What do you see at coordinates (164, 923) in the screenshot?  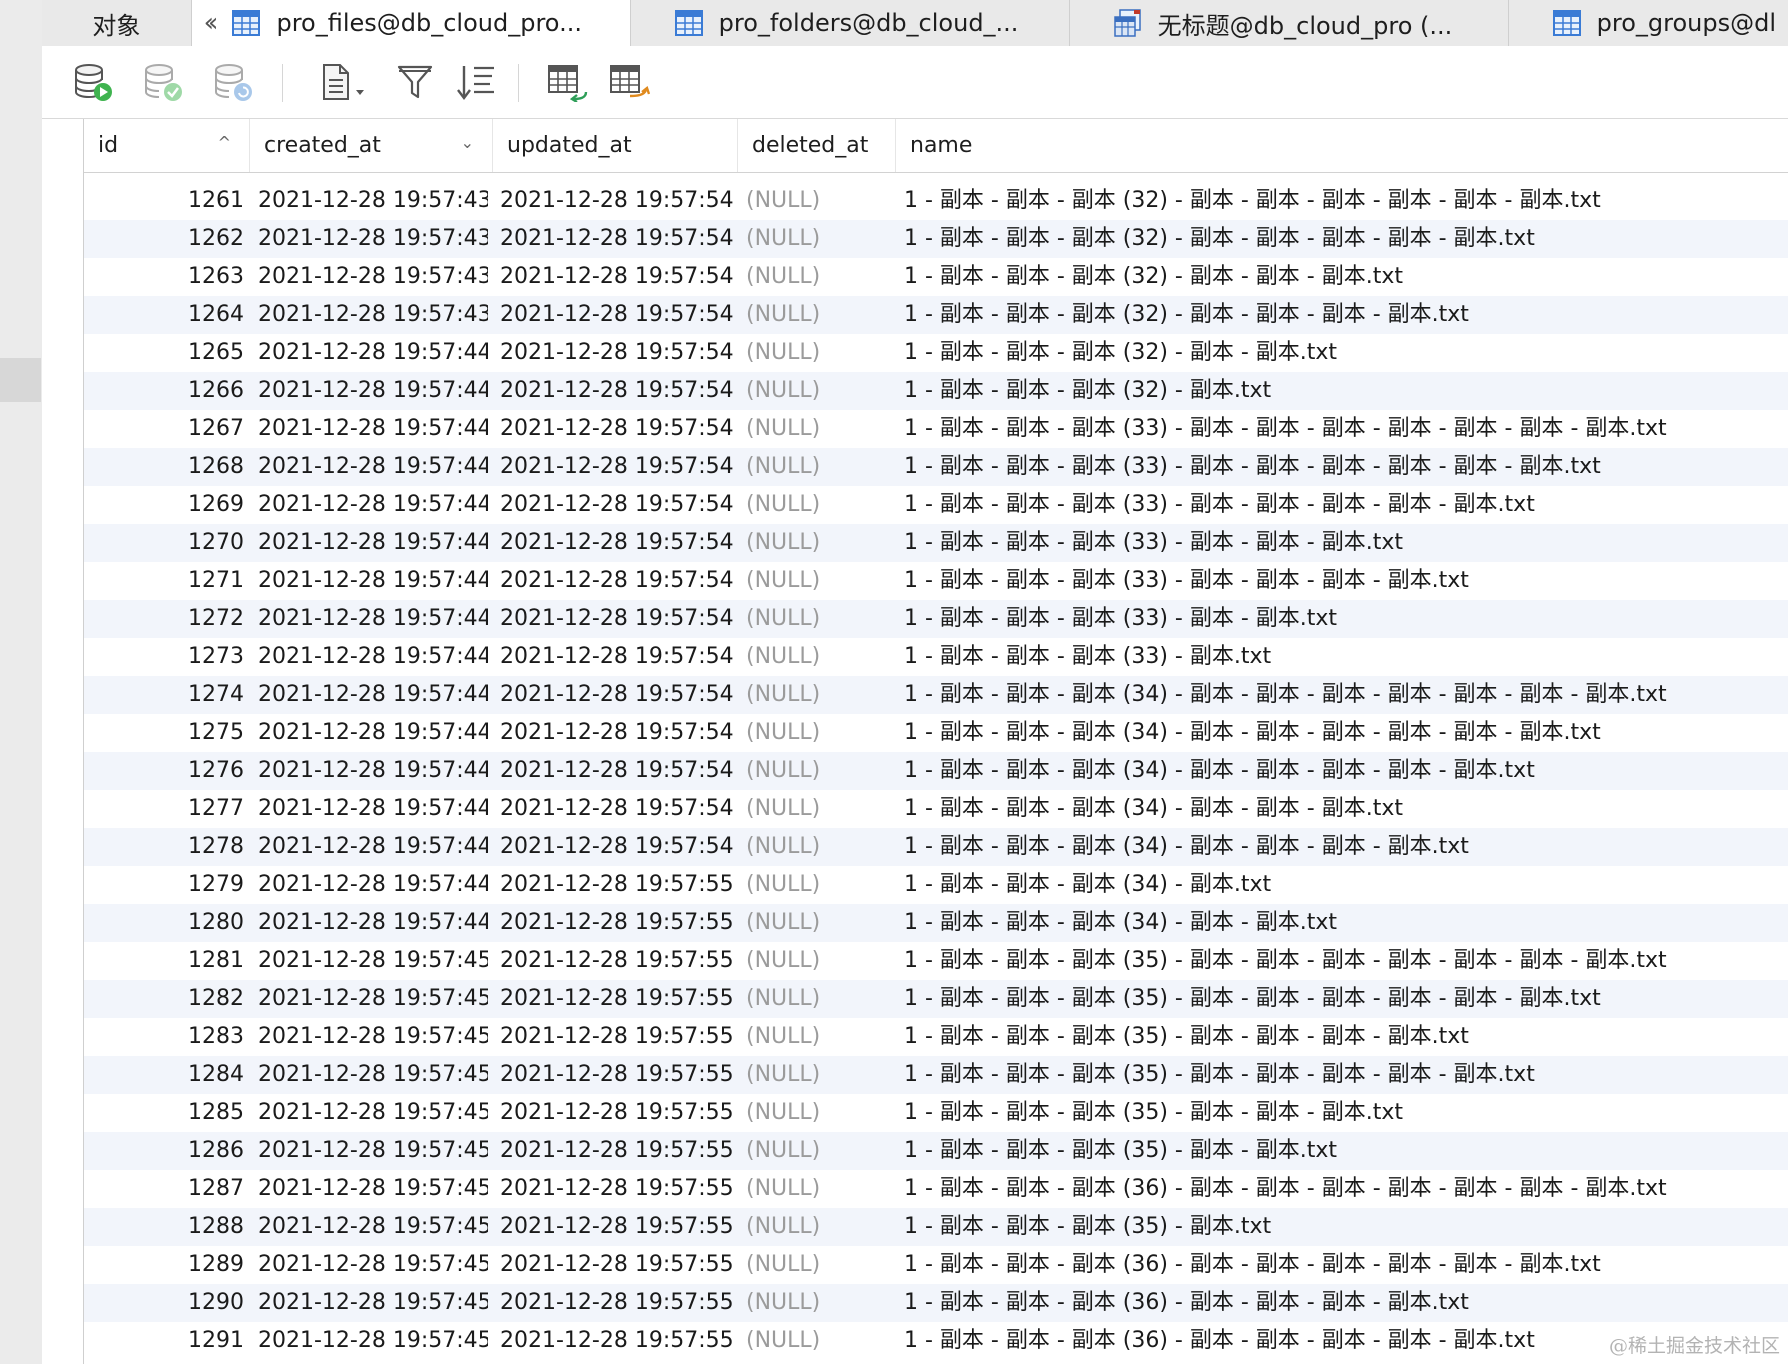 I see `cell-id: 1280` at bounding box center [164, 923].